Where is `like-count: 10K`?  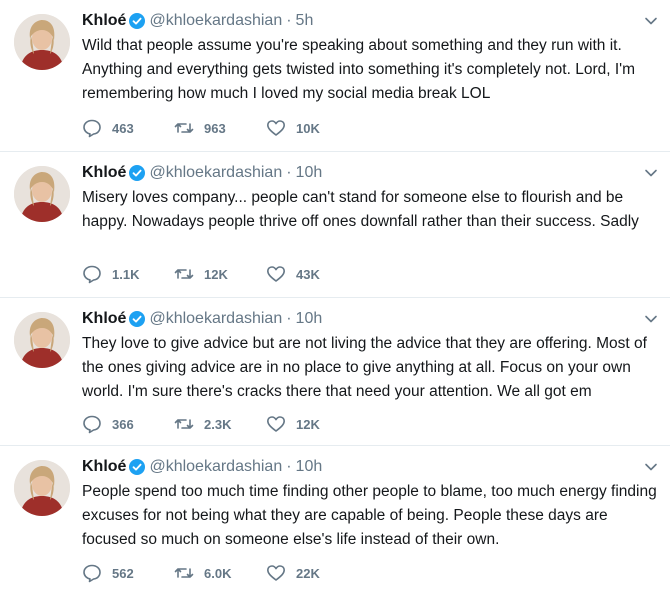
like-count: 10K is located at coordinates (308, 128).